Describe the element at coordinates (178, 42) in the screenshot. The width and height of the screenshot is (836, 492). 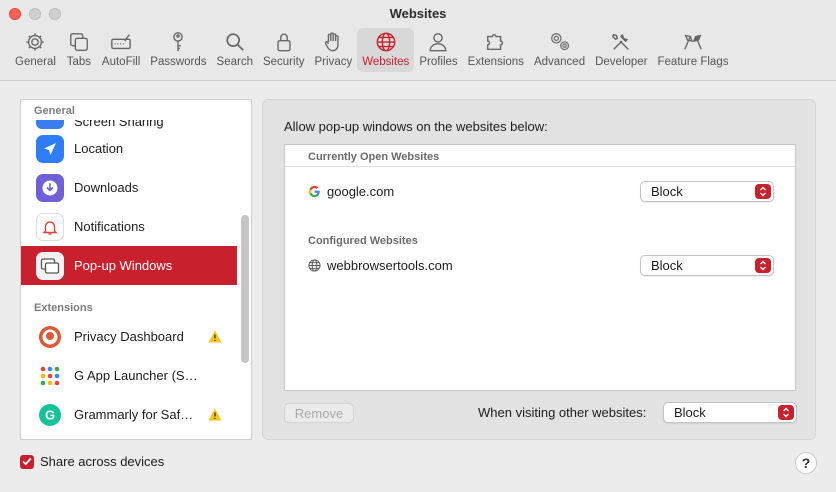
I see `key-icon` at that location.